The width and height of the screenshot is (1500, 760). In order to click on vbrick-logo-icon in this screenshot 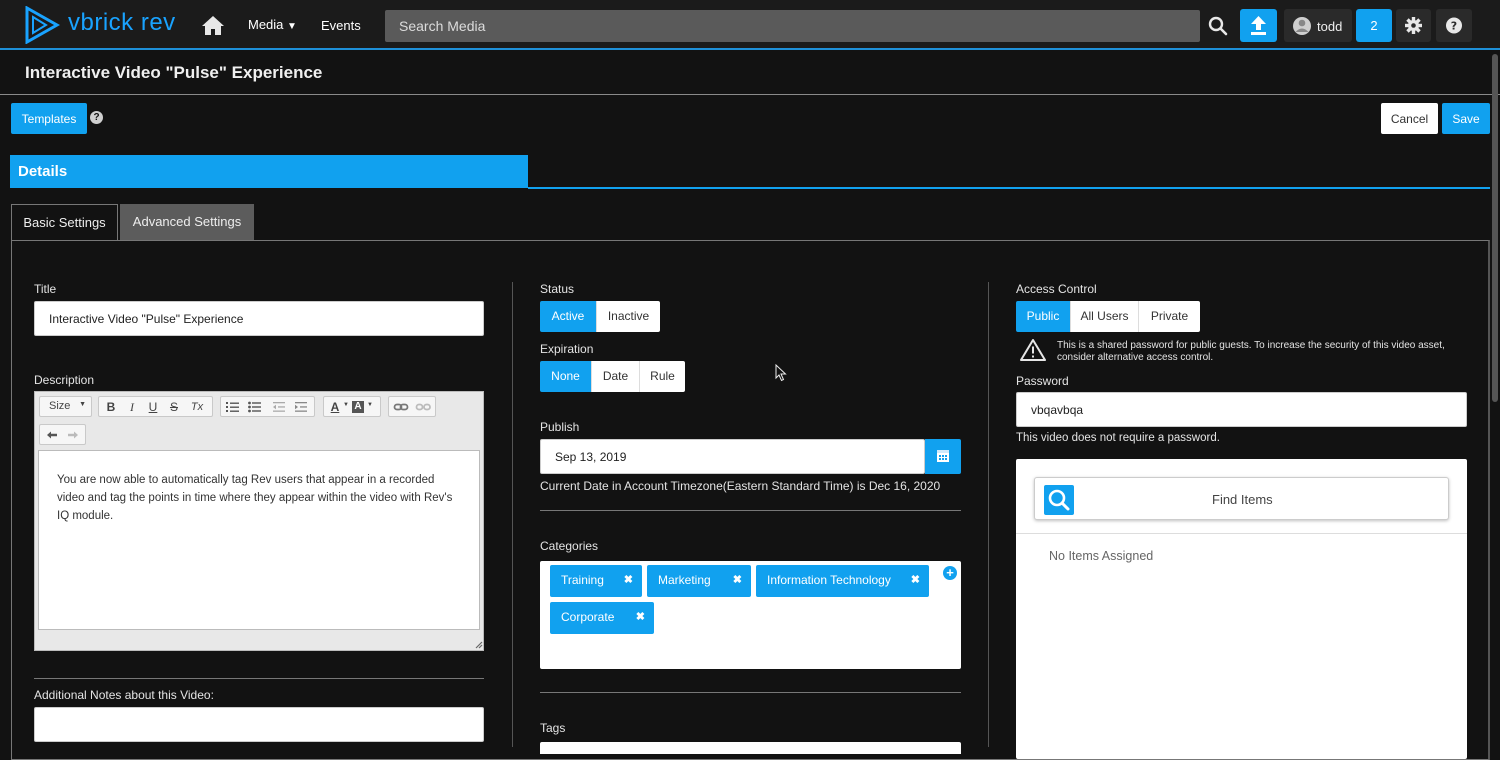, I will do `click(42, 25)`.